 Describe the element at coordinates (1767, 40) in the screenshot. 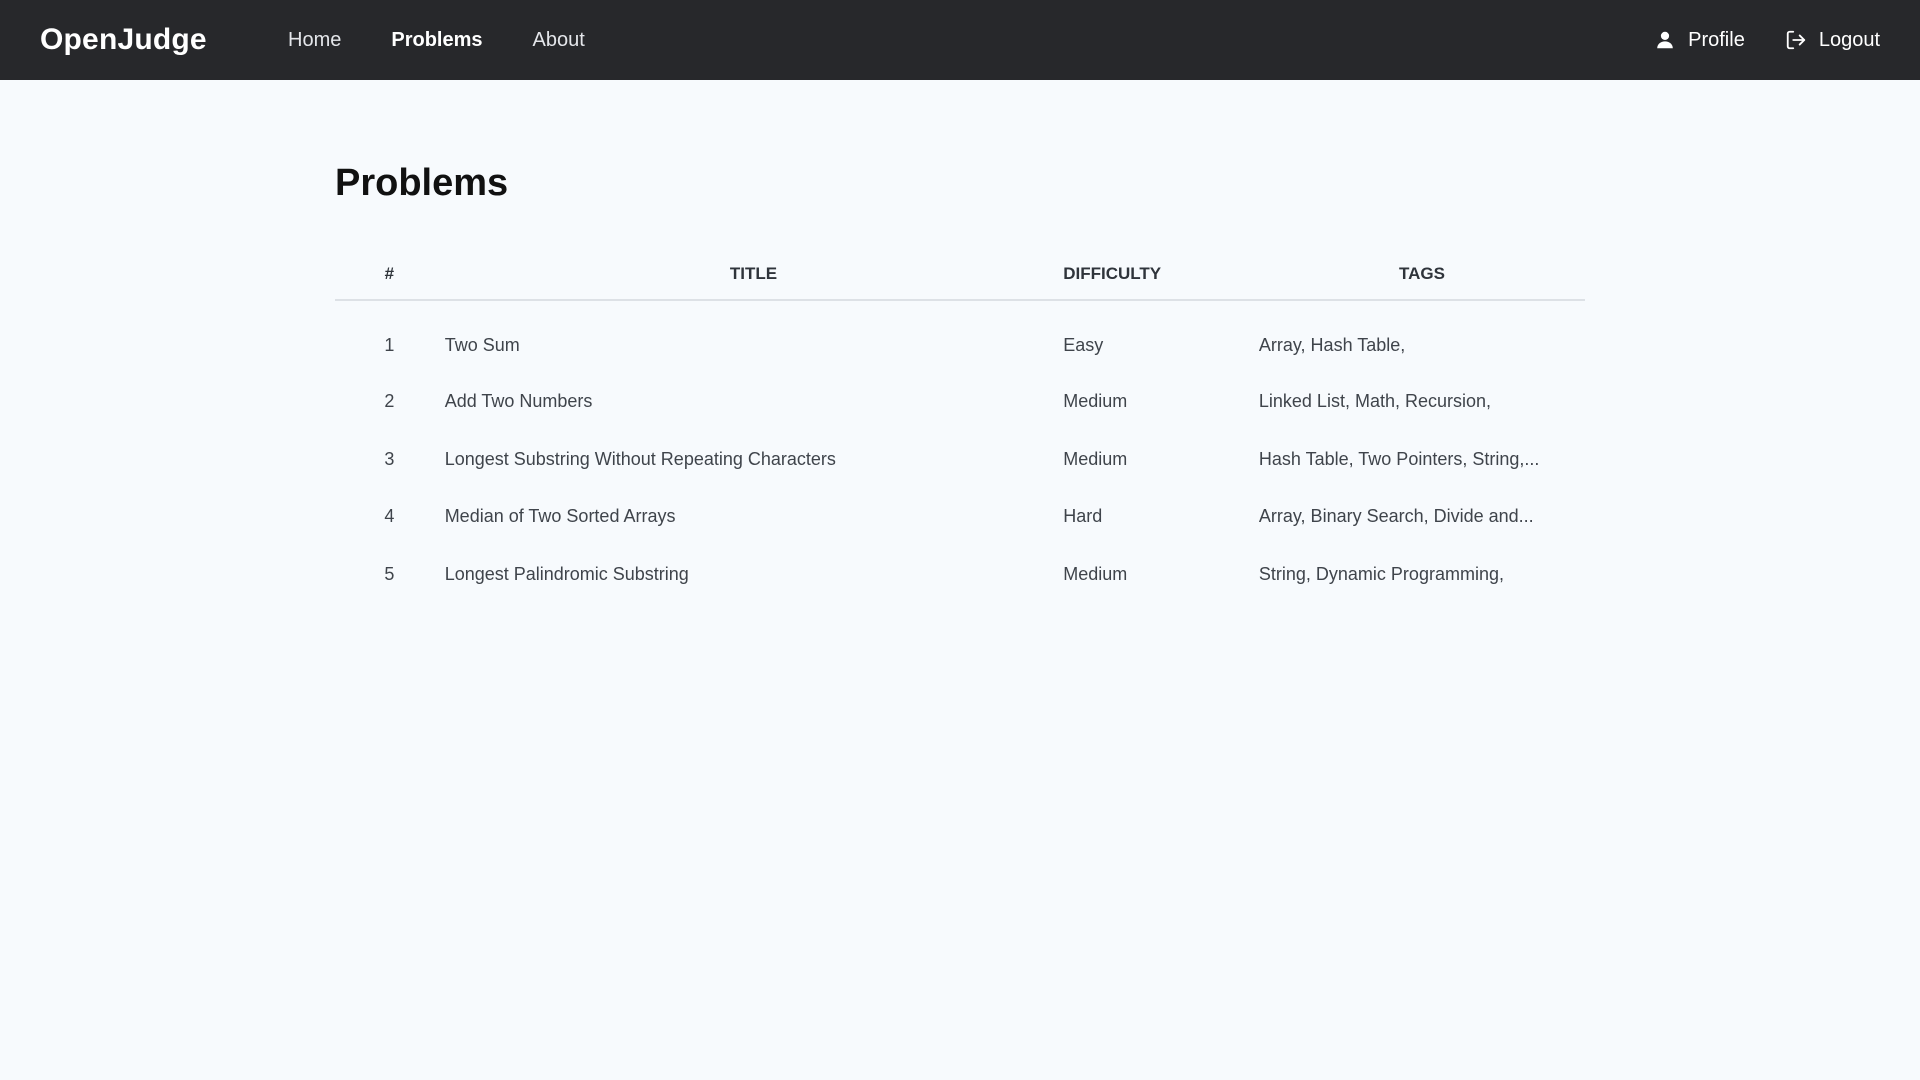

I see `user-actions: Profile Logout` at that location.